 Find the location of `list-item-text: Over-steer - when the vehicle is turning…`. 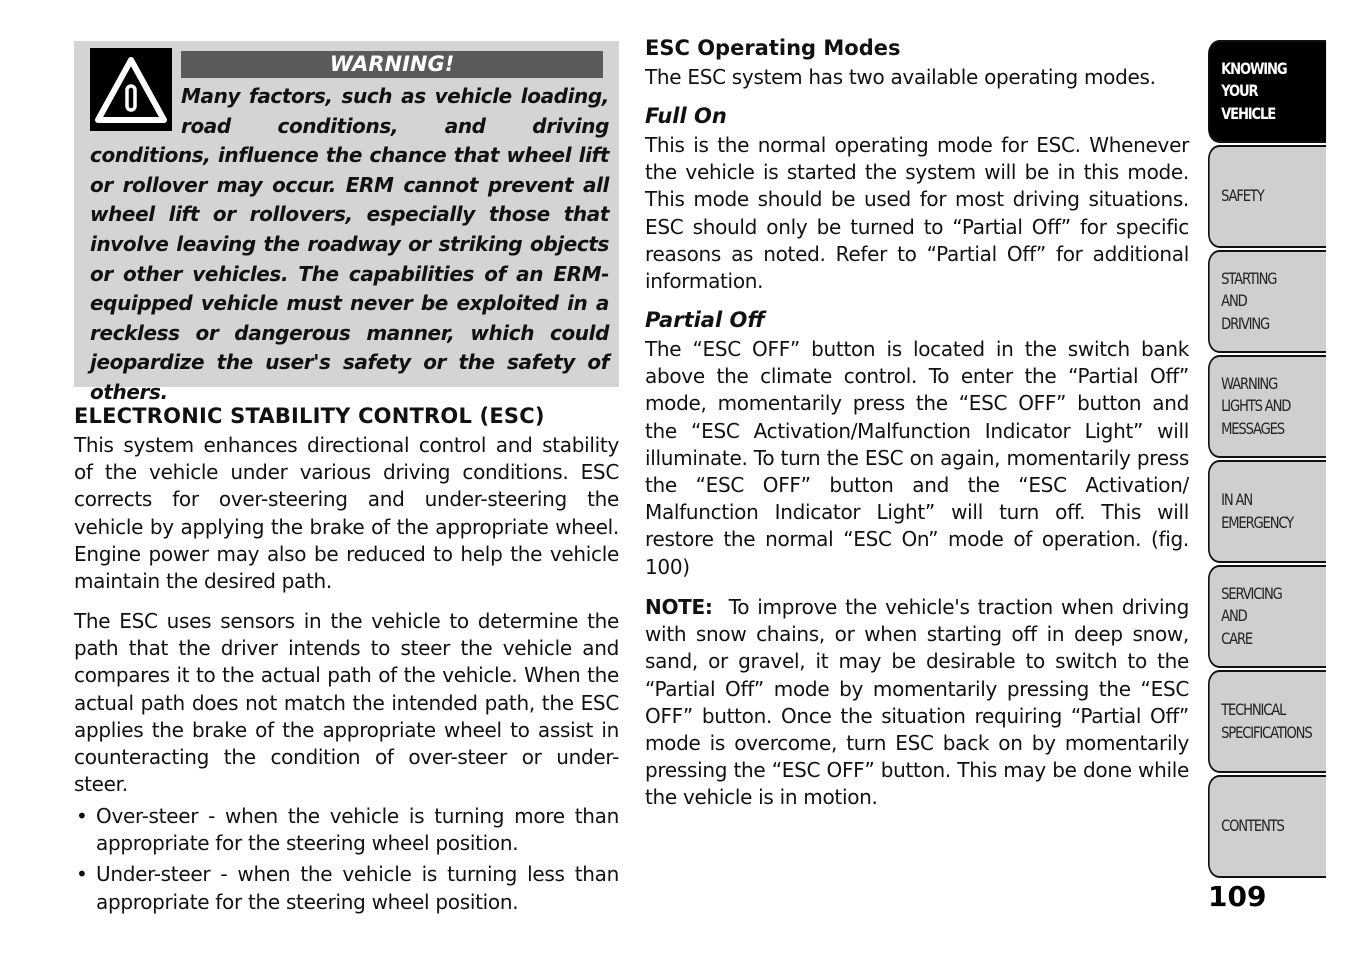

list-item-text: Over-steer - when the vehicle is turning… is located at coordinates (357, 830).